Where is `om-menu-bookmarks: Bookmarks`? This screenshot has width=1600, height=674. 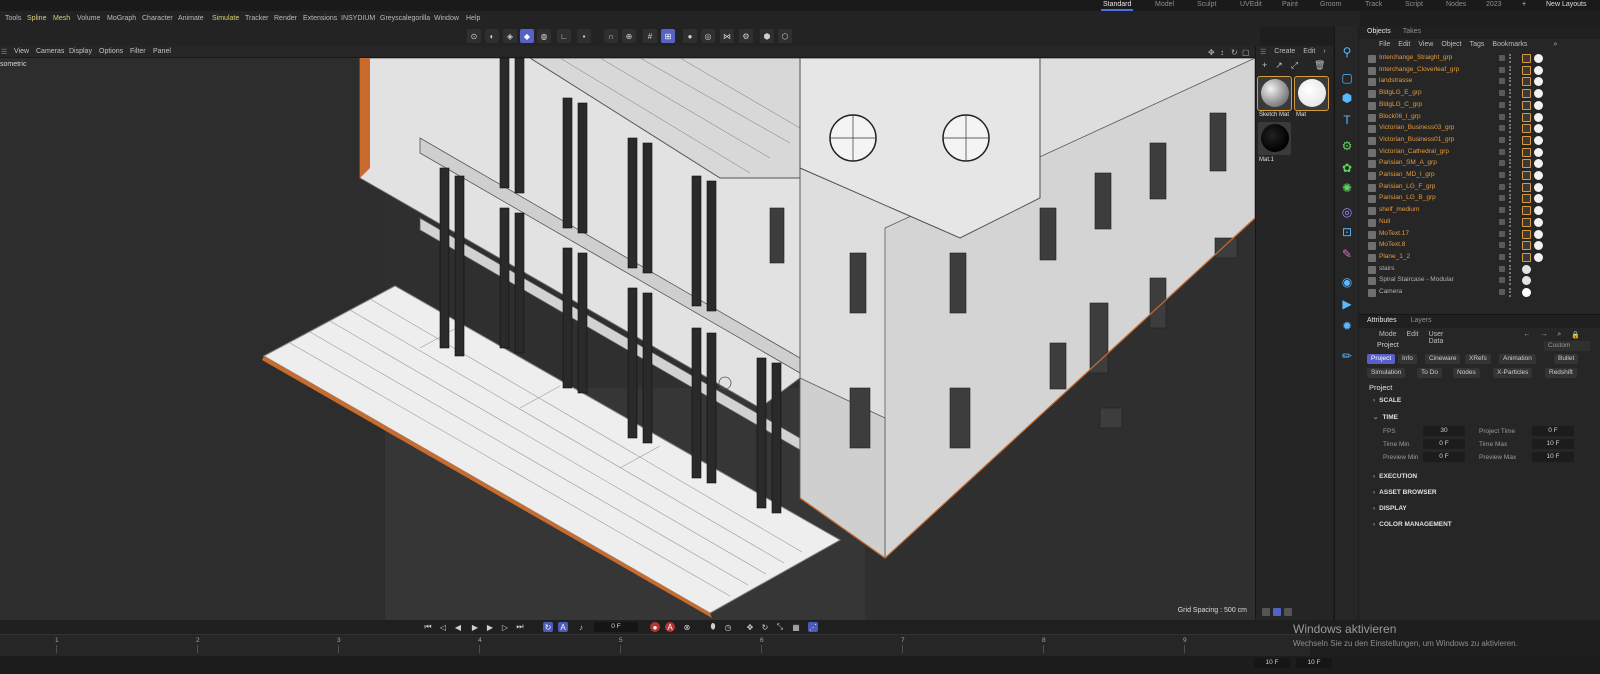 om-menu-bookmarks: Bookmarks is located at coordinates (1509, 45).